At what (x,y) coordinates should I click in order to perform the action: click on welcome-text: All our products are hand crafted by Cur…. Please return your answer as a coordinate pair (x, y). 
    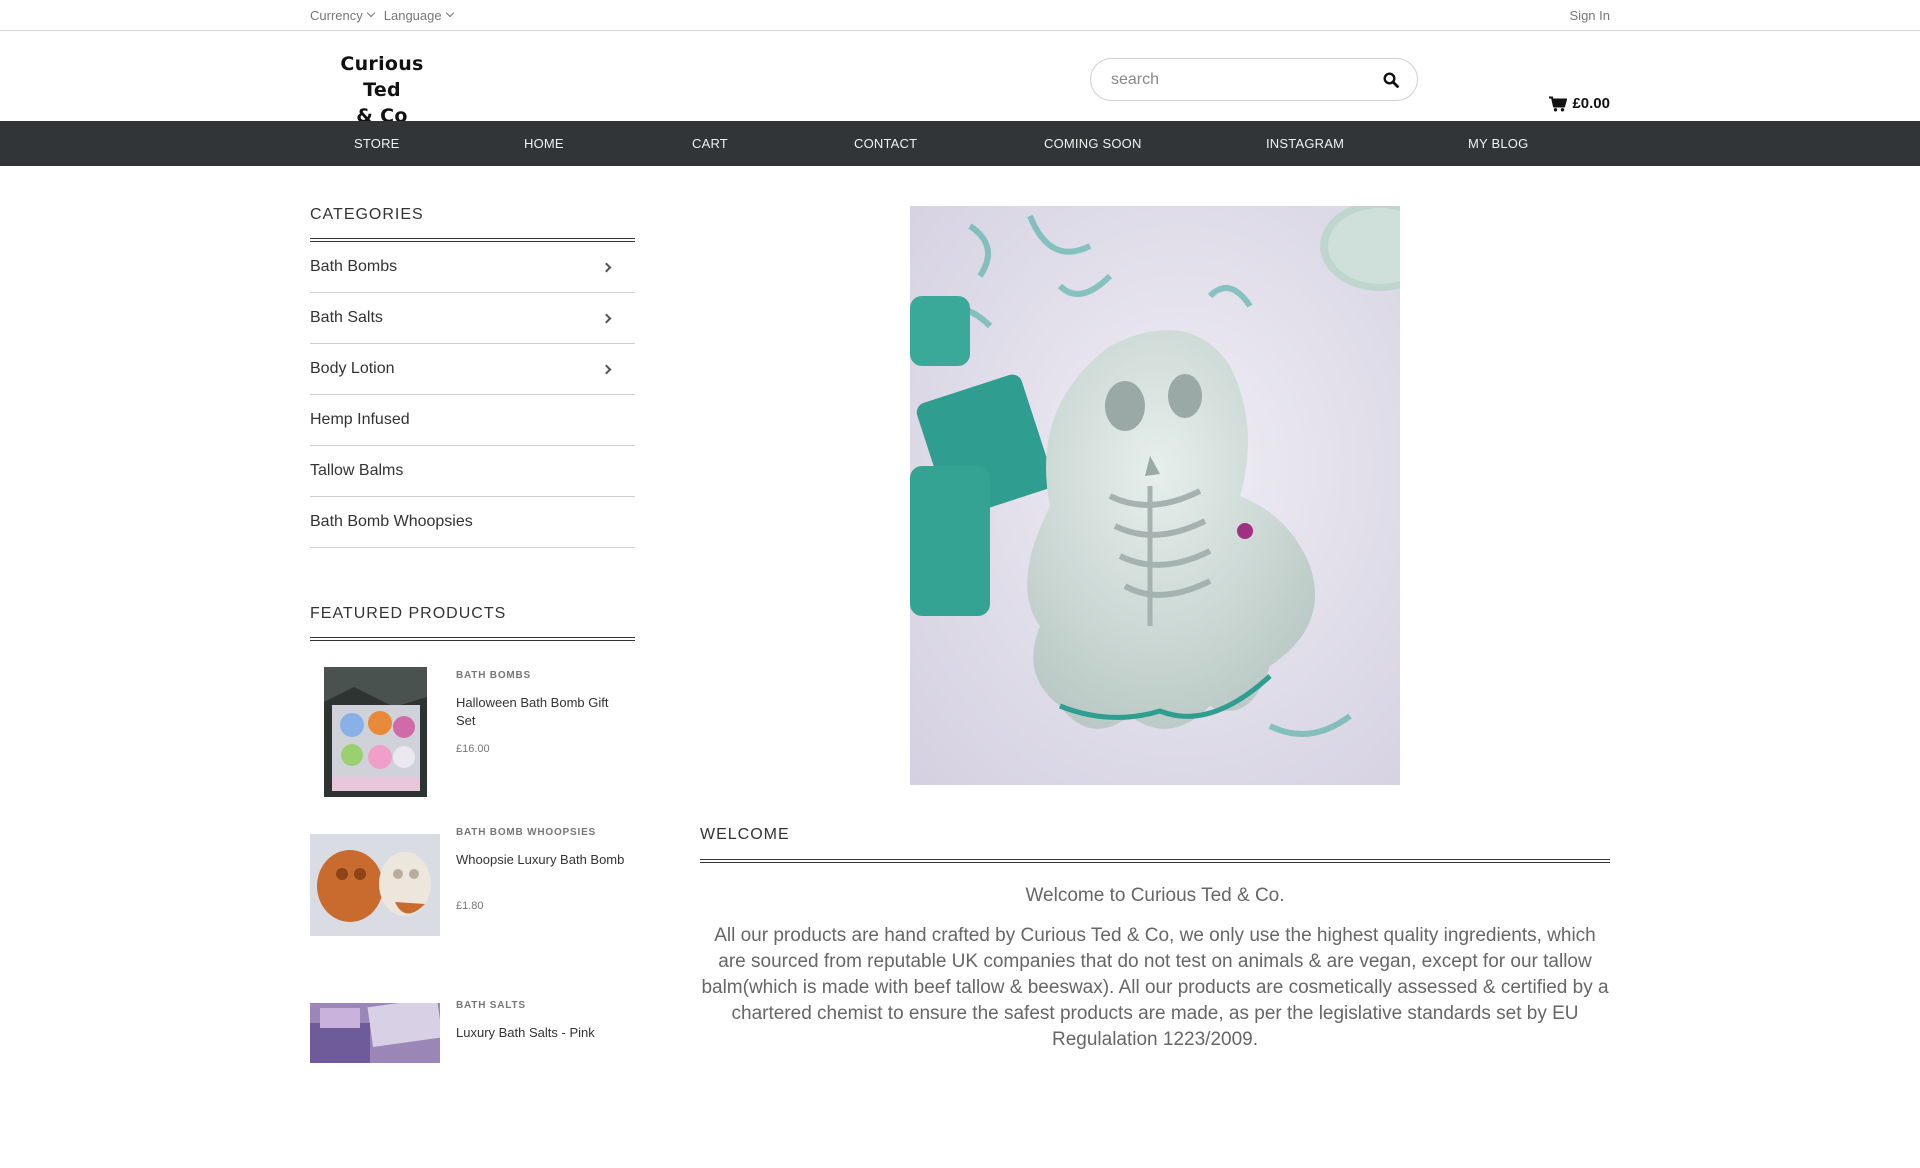
    Looking at the image, I should click on (1155, 987).